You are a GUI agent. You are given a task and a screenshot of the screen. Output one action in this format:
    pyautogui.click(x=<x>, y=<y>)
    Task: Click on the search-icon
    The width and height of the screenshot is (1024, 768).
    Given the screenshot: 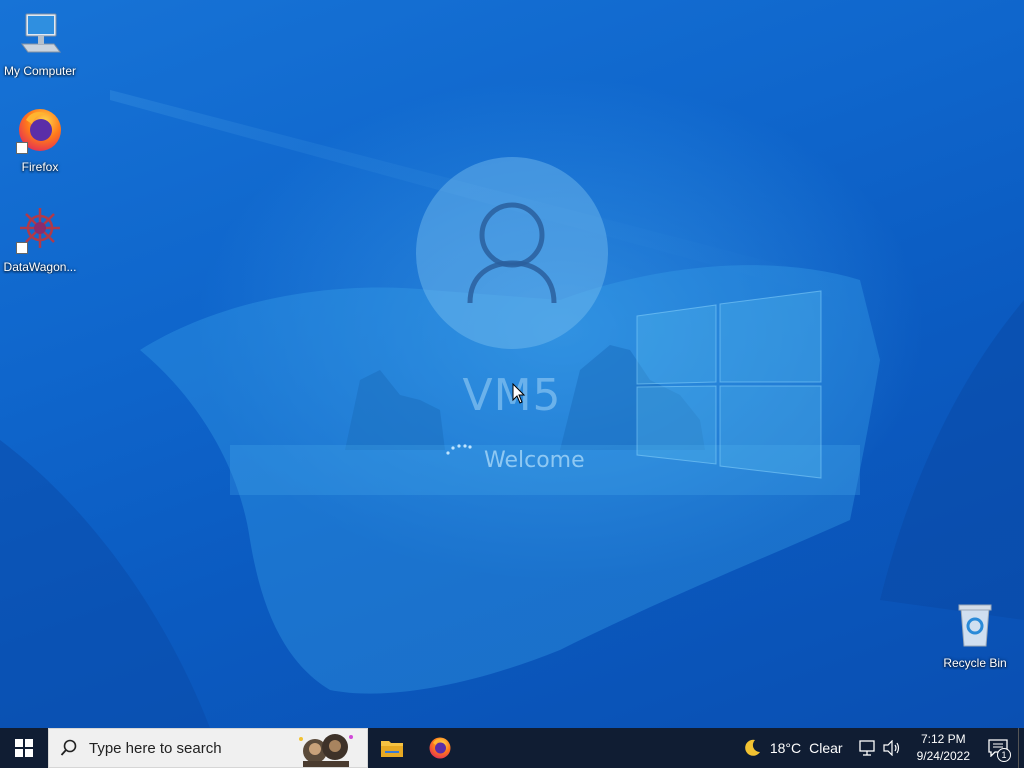 What is the action you would take?
    pyautogui.click(x=69, y=748)
    